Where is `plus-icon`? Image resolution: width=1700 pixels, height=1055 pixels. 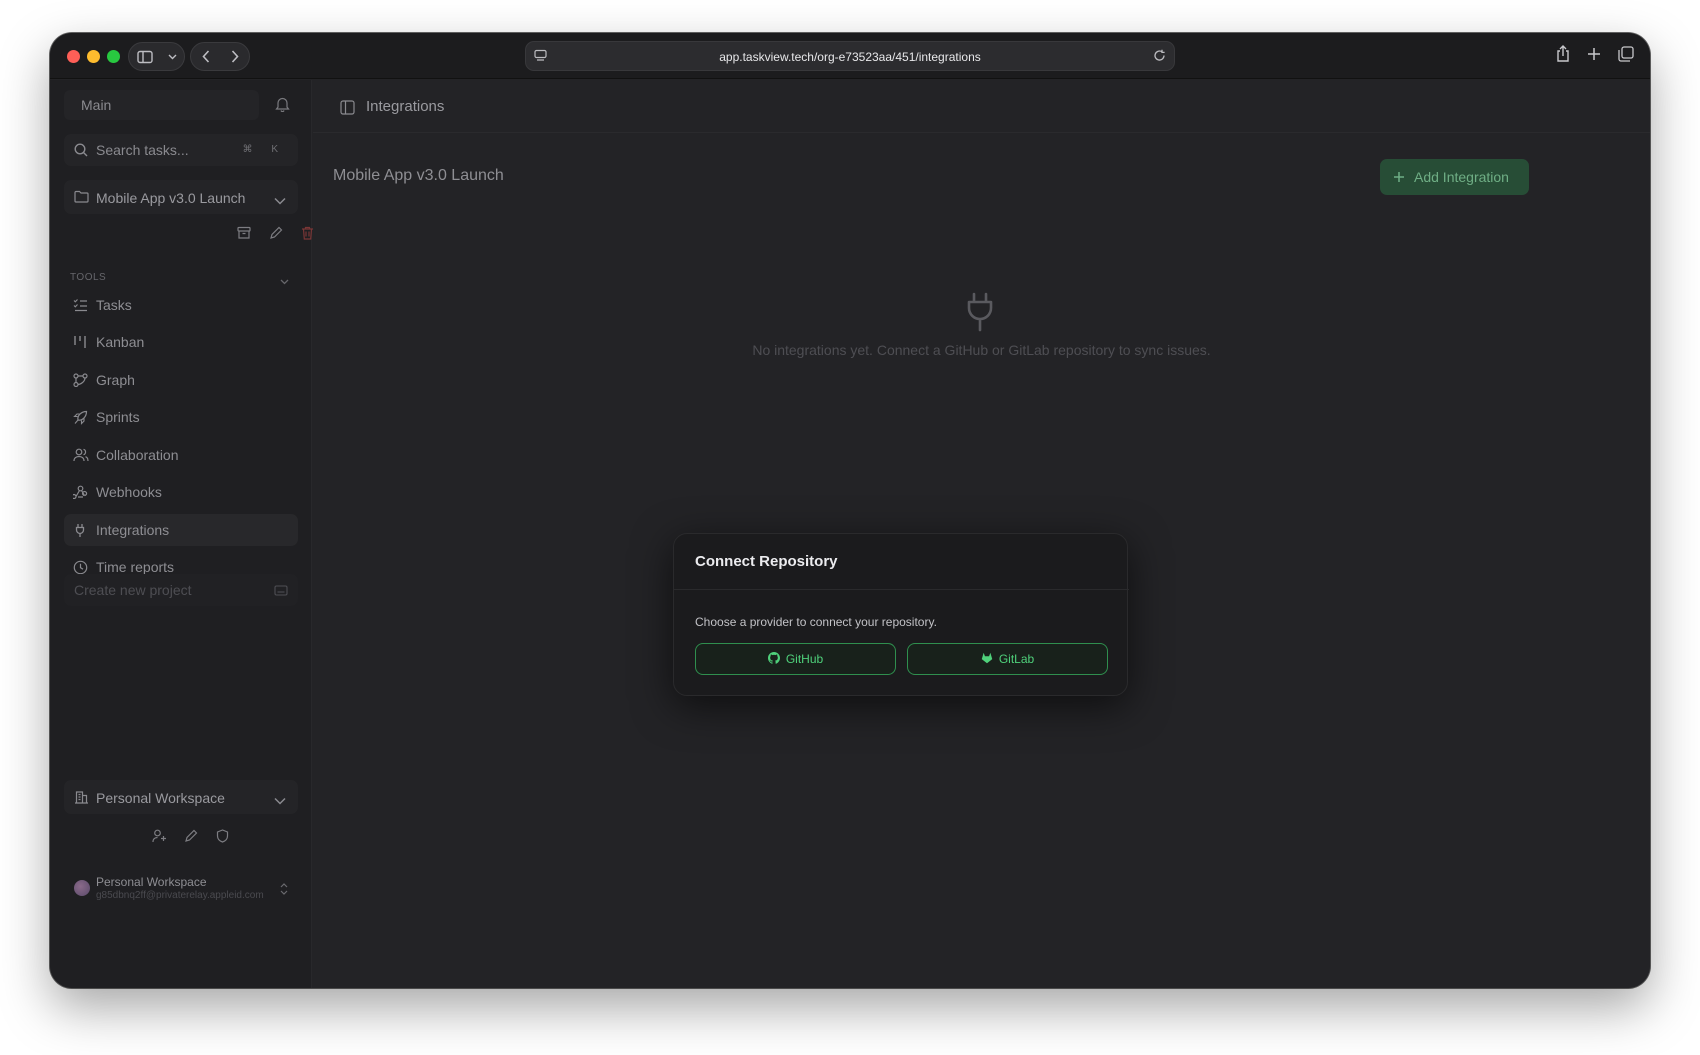
plus-icon is located at coordinates (1399, 178).